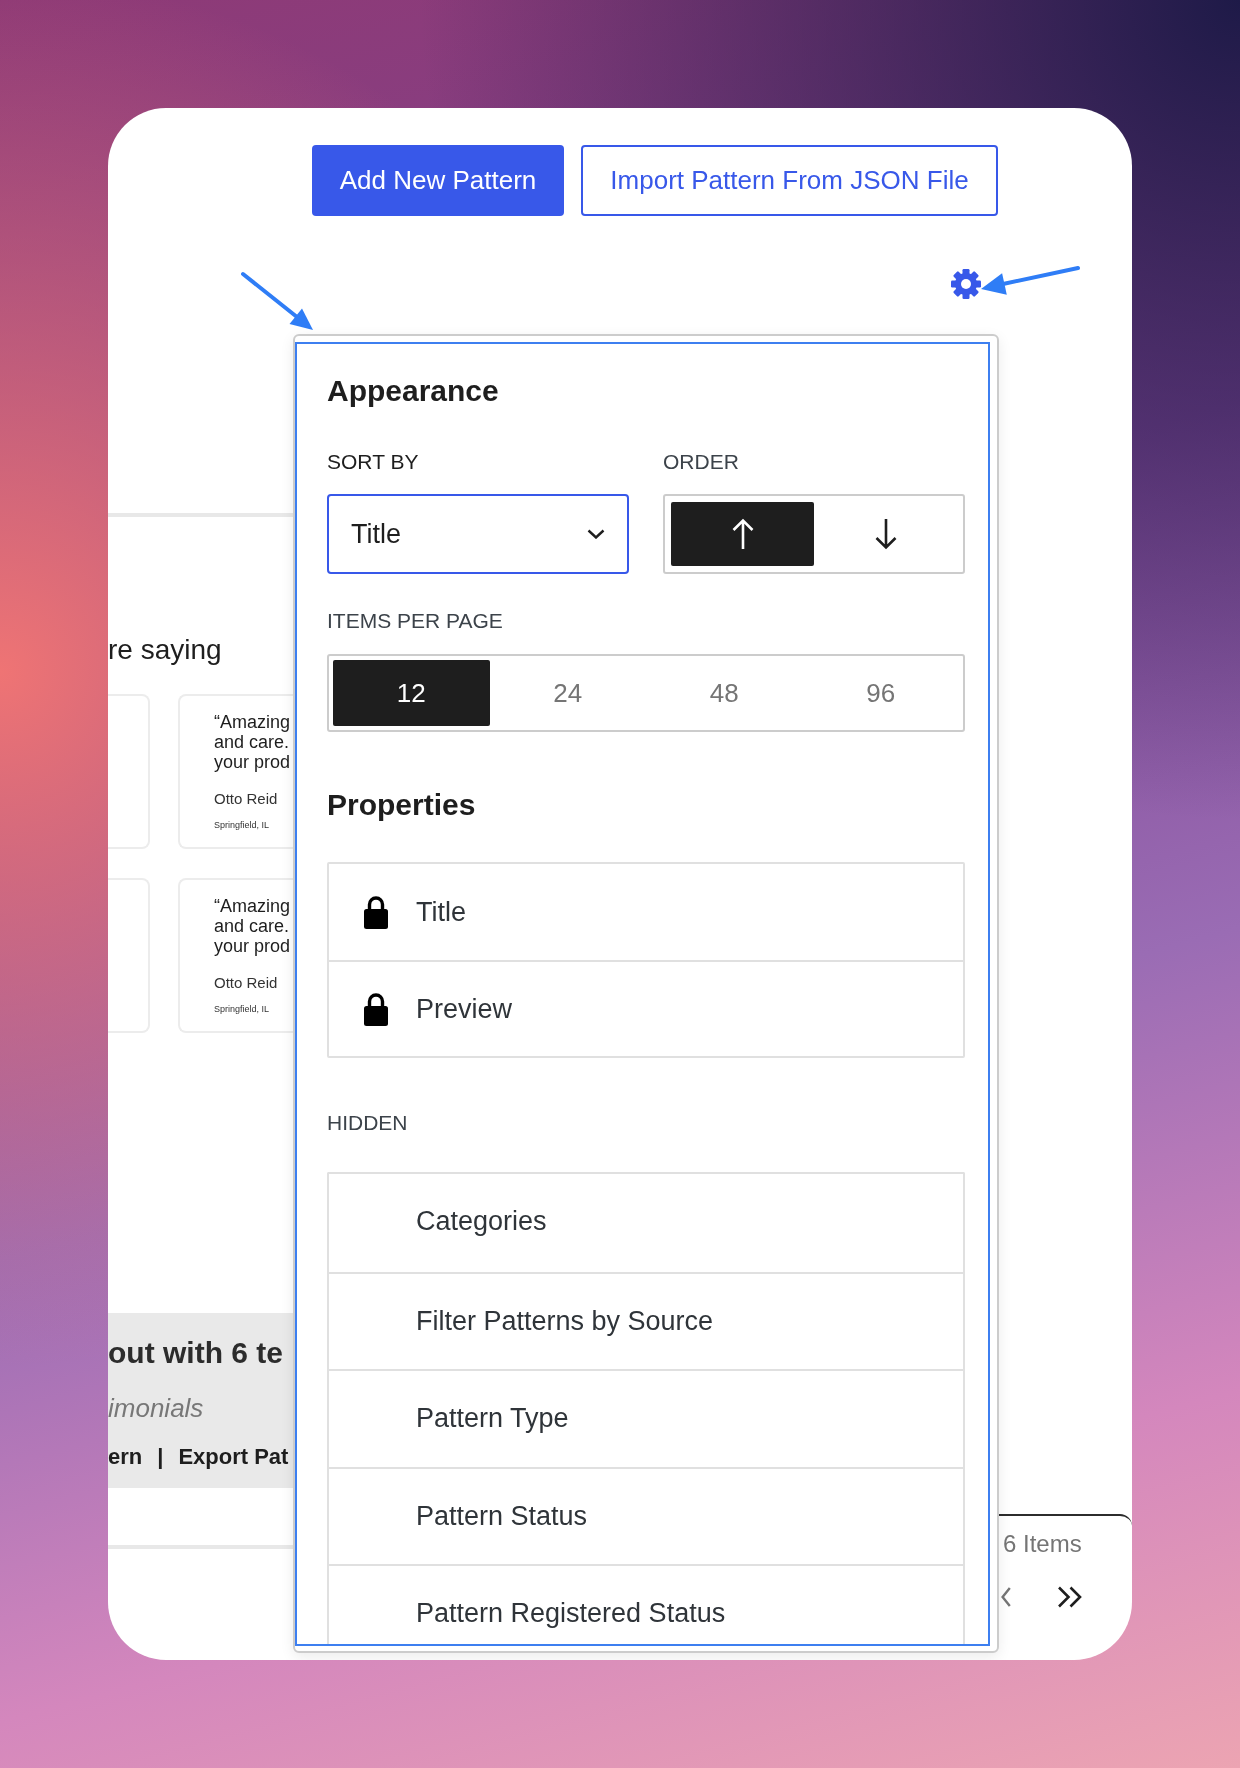 The image size is (1240, 1768). Describe the element at coordinates (415, 621) in the screenshot. I see `field-label: ITEMS PER PAGE` at that location.